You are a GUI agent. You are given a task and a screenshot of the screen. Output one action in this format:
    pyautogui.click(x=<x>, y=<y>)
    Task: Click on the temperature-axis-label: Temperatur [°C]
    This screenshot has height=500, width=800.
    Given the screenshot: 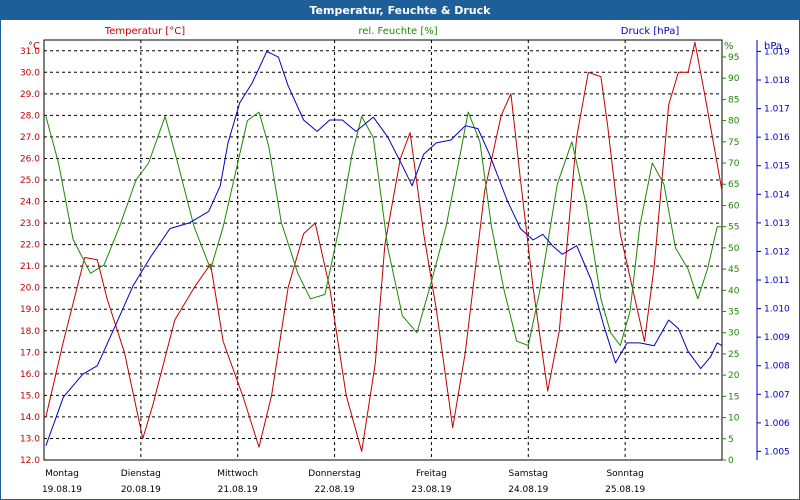 What is the action you would take?
    pyautogui.click(x=144, y=31)
    